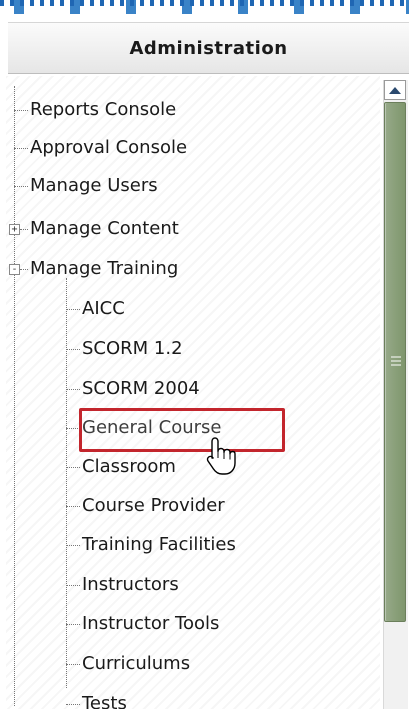  What do you see at coordinates (204, 7) in the screenshot?
I see `top-decoration-band` at bounding box center [204, 7].